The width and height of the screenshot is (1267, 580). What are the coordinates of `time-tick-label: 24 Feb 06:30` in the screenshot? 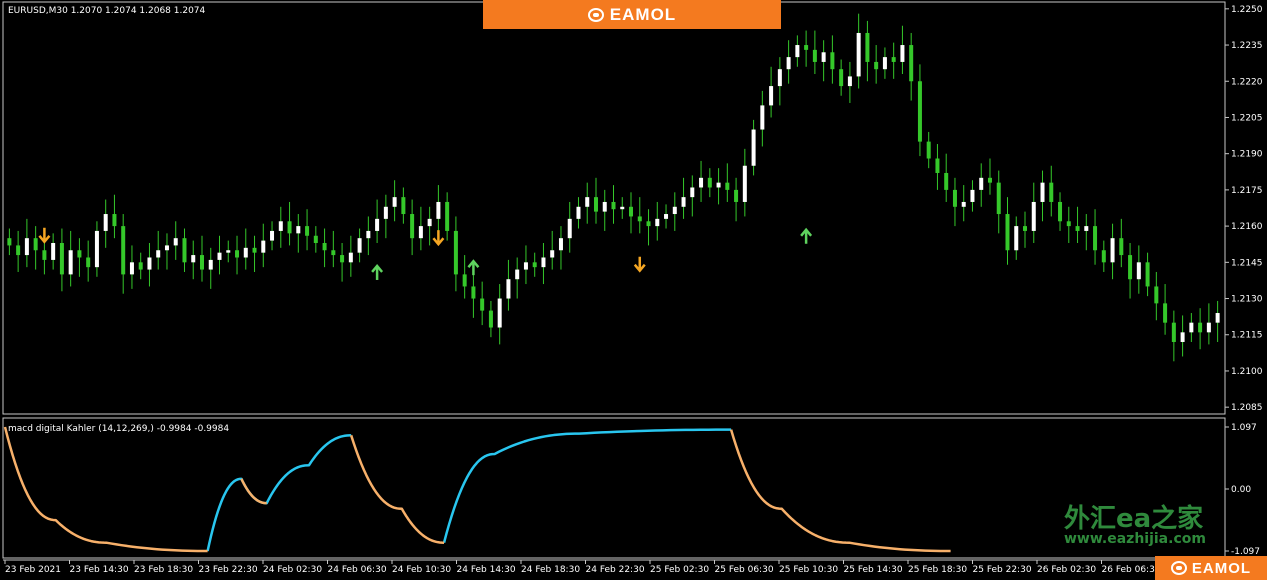 It's located at (357, 570).